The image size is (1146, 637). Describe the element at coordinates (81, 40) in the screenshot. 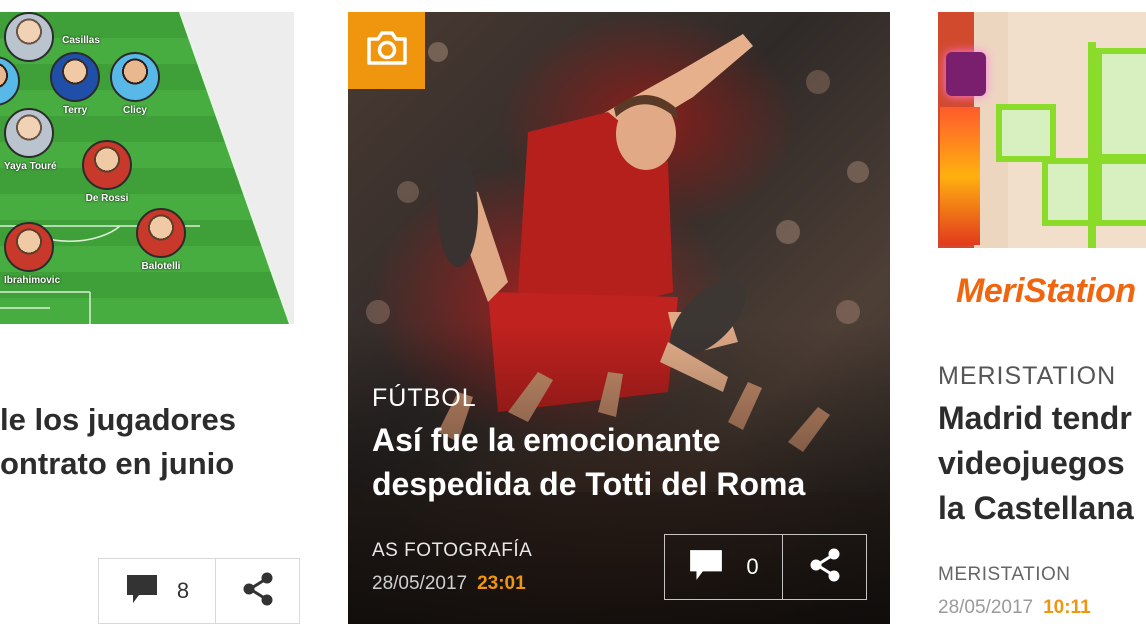

I see `player-name-casillas: Casillas` at that location.